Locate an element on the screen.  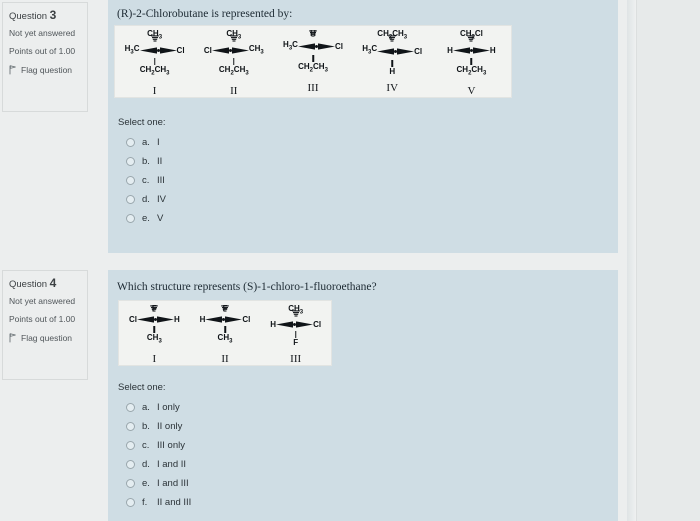
flag-question-label-3: Flag question is located at coordinates (47, 70).